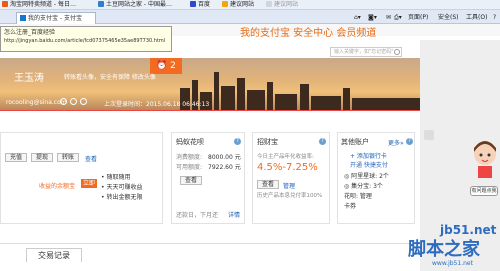  What do you see at coordinates (363, 186) in the screenshot?
I see `points-text: ◎ 集分宝: 3个` at bounding box center [363, 186].